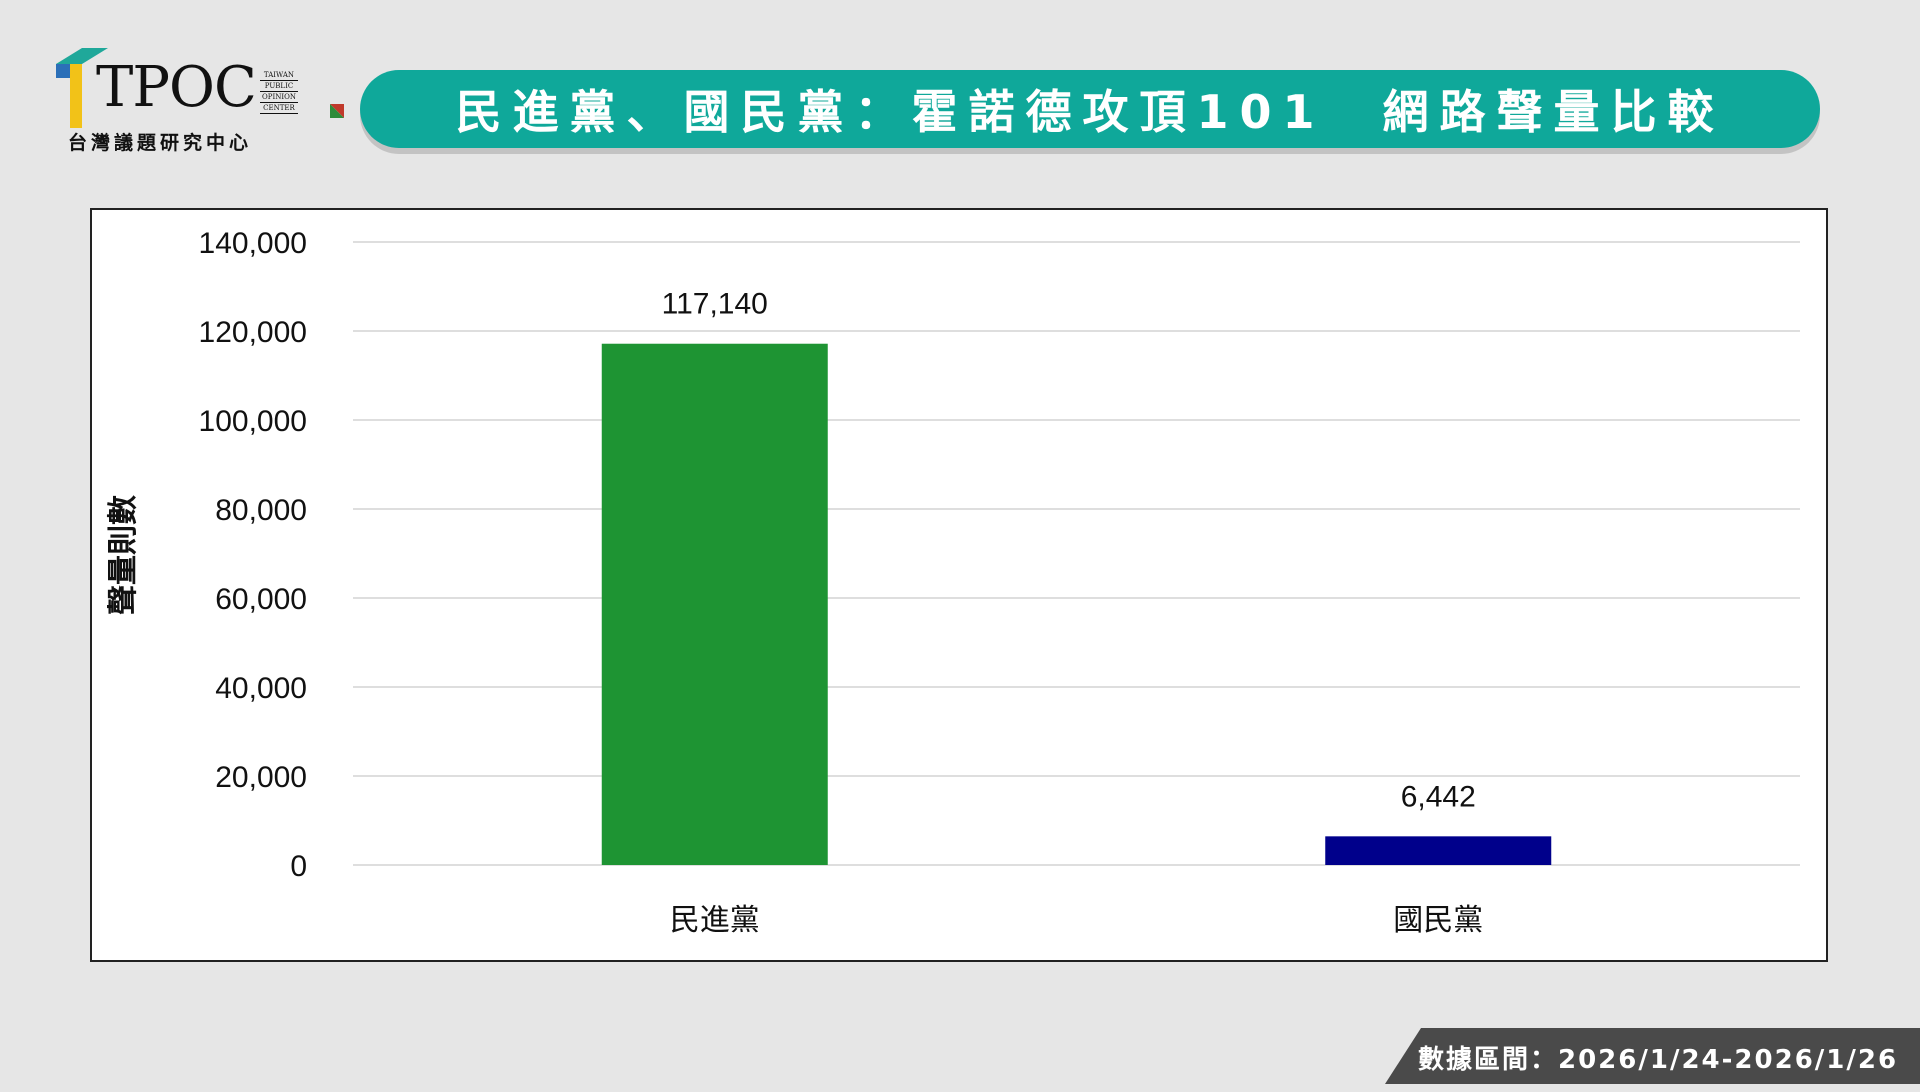 This screenshot has width=1920, height=1092. I want to click on y-tick-label: 140,000, so click(253, 243).